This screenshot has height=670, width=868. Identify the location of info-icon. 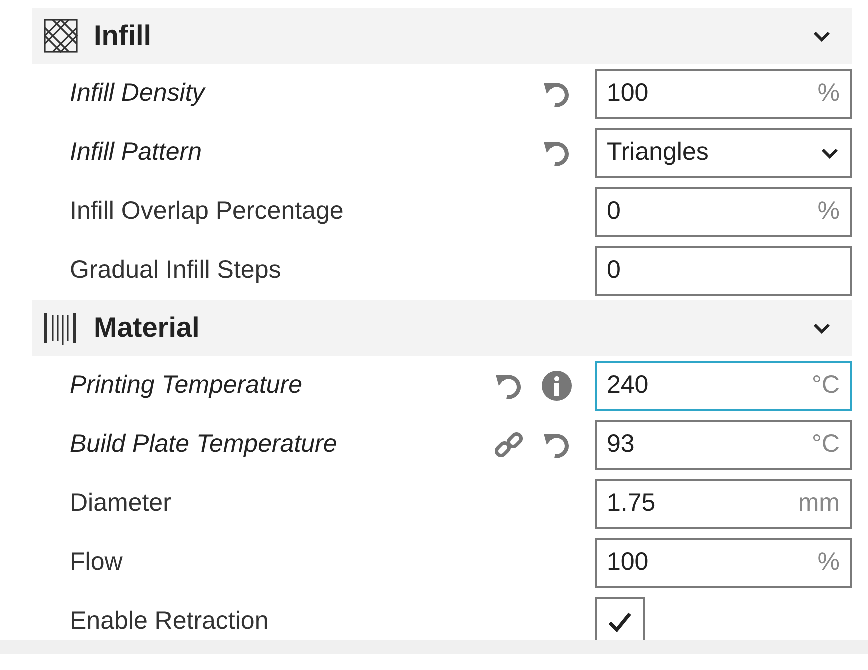
(557, 386).